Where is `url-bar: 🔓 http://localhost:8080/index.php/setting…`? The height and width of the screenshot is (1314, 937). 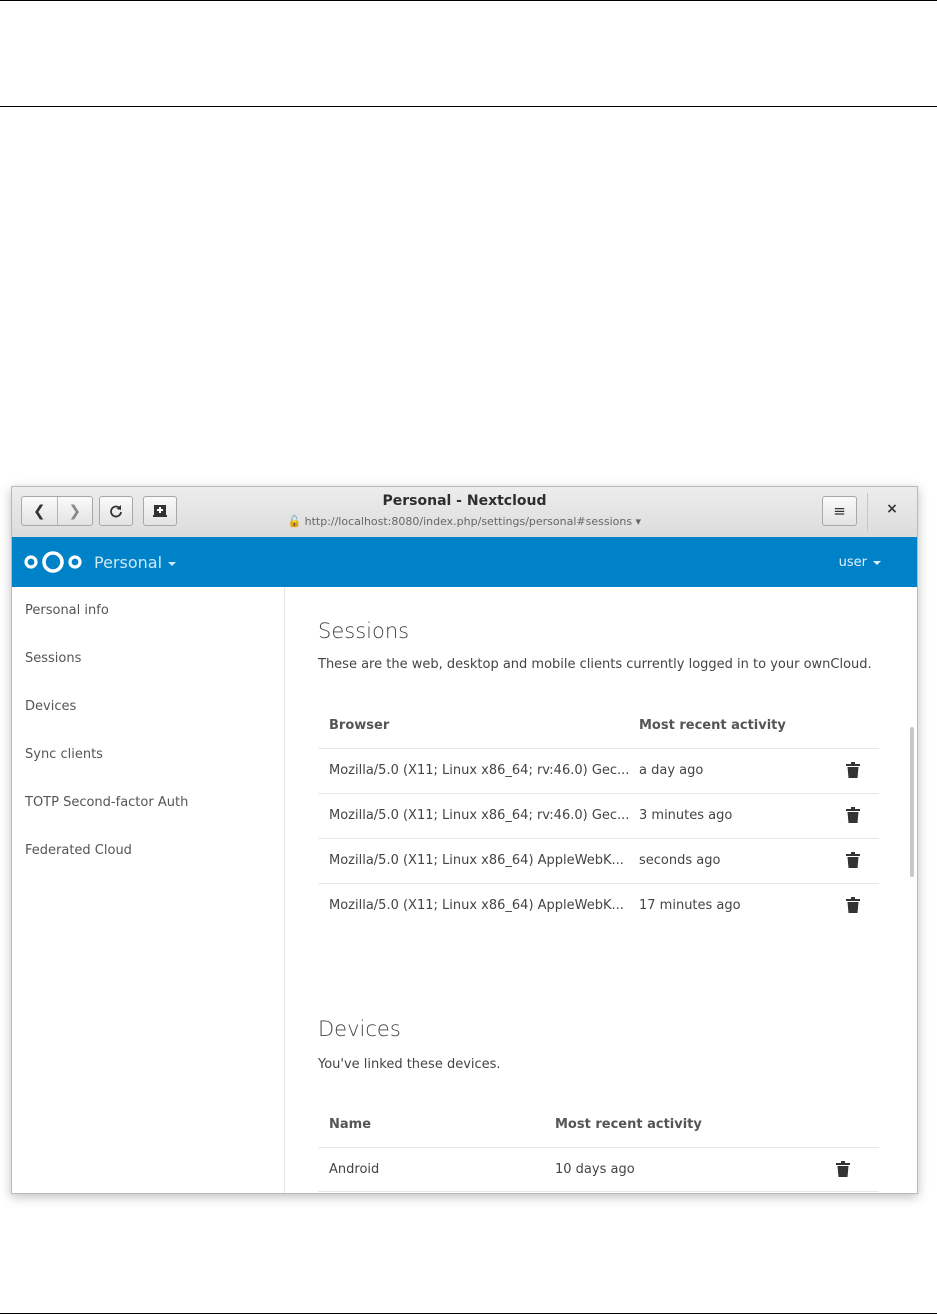 url-bar: 🔓 http://localhost:8080/index.php/setting… is located at coordinates (464, 521).